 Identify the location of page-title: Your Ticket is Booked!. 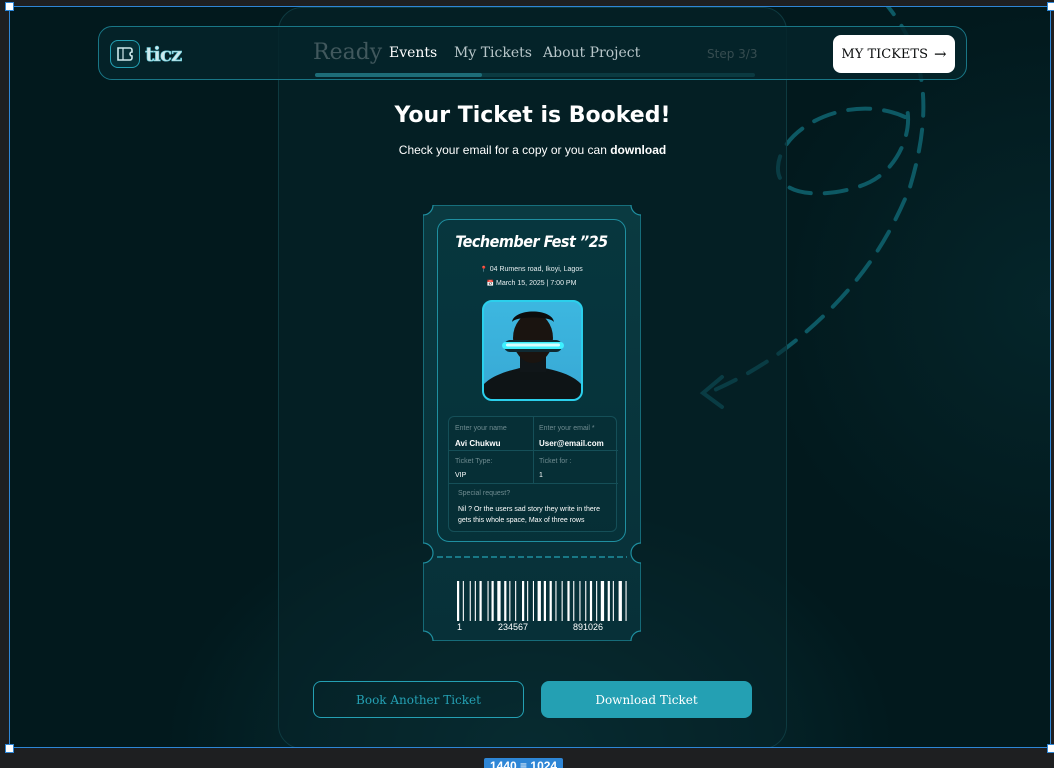
(532, 115).